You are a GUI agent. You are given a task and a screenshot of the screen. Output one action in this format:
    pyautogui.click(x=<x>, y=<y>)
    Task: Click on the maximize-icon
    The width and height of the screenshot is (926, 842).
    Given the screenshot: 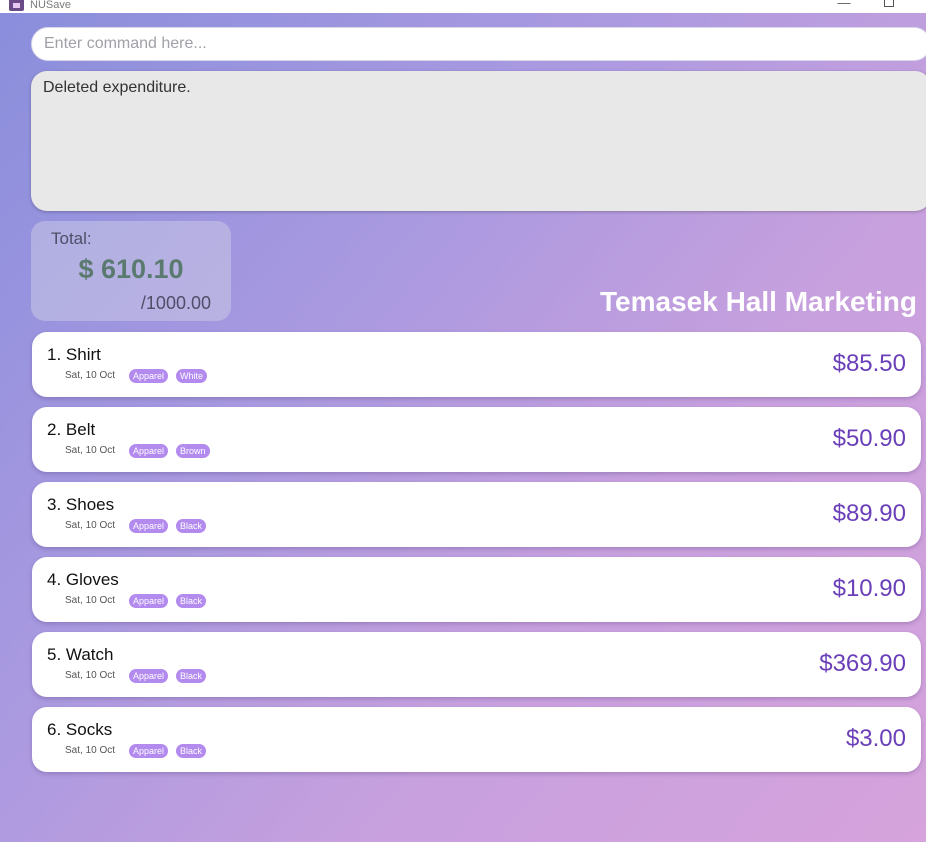 What is the action you would take?
    pyautogui.click(x=889, y=3)
    